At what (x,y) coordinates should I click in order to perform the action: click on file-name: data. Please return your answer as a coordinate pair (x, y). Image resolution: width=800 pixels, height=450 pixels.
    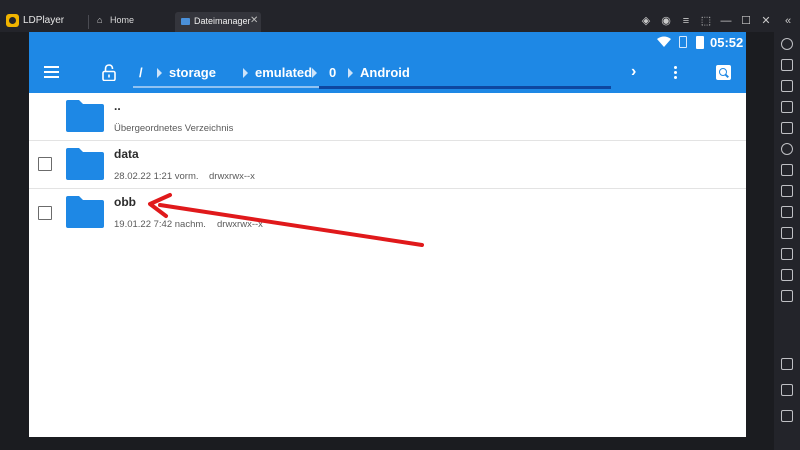
    Looking at the image, I should click on (126, 154).